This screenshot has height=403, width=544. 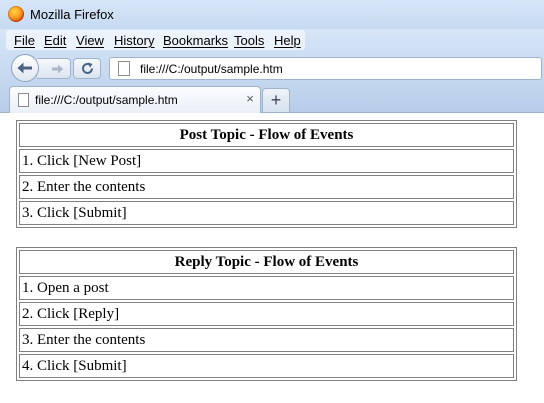 I want to click on tab-active: file:///C:/output/sample.htm ×, so click(x=135, y=99).